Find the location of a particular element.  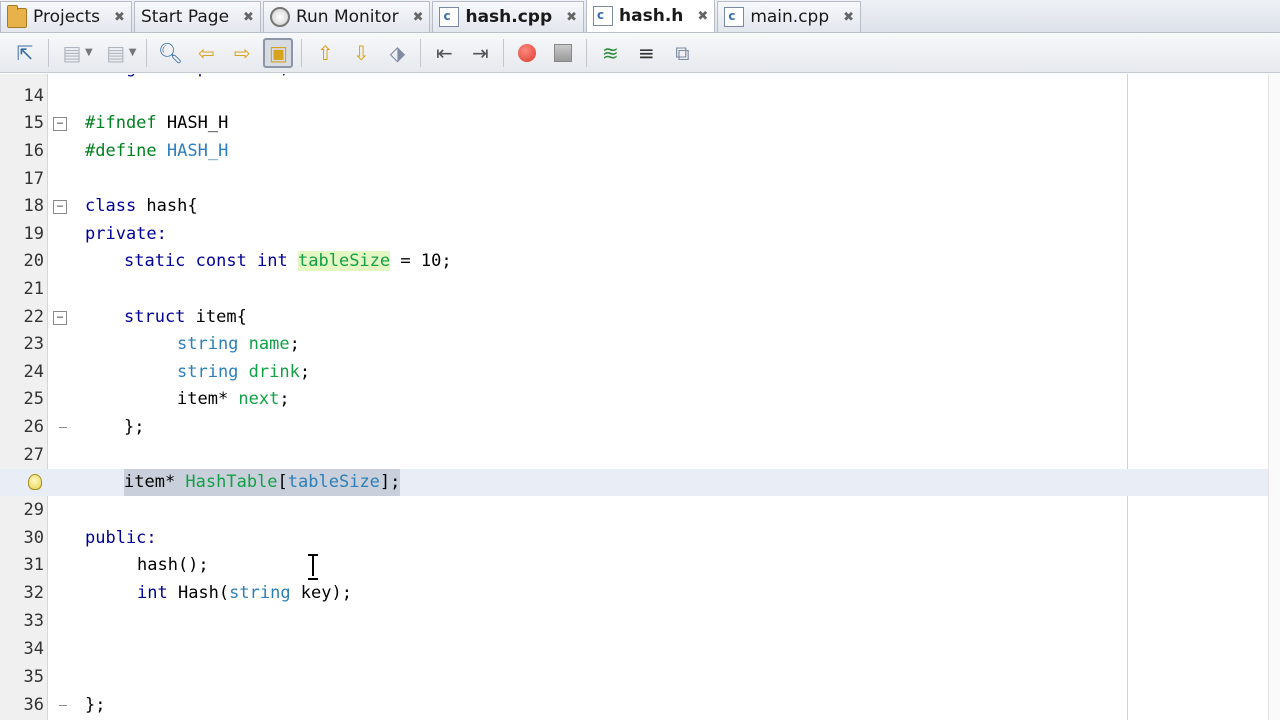

line-number: 17 is located at coordinates (33, 179).